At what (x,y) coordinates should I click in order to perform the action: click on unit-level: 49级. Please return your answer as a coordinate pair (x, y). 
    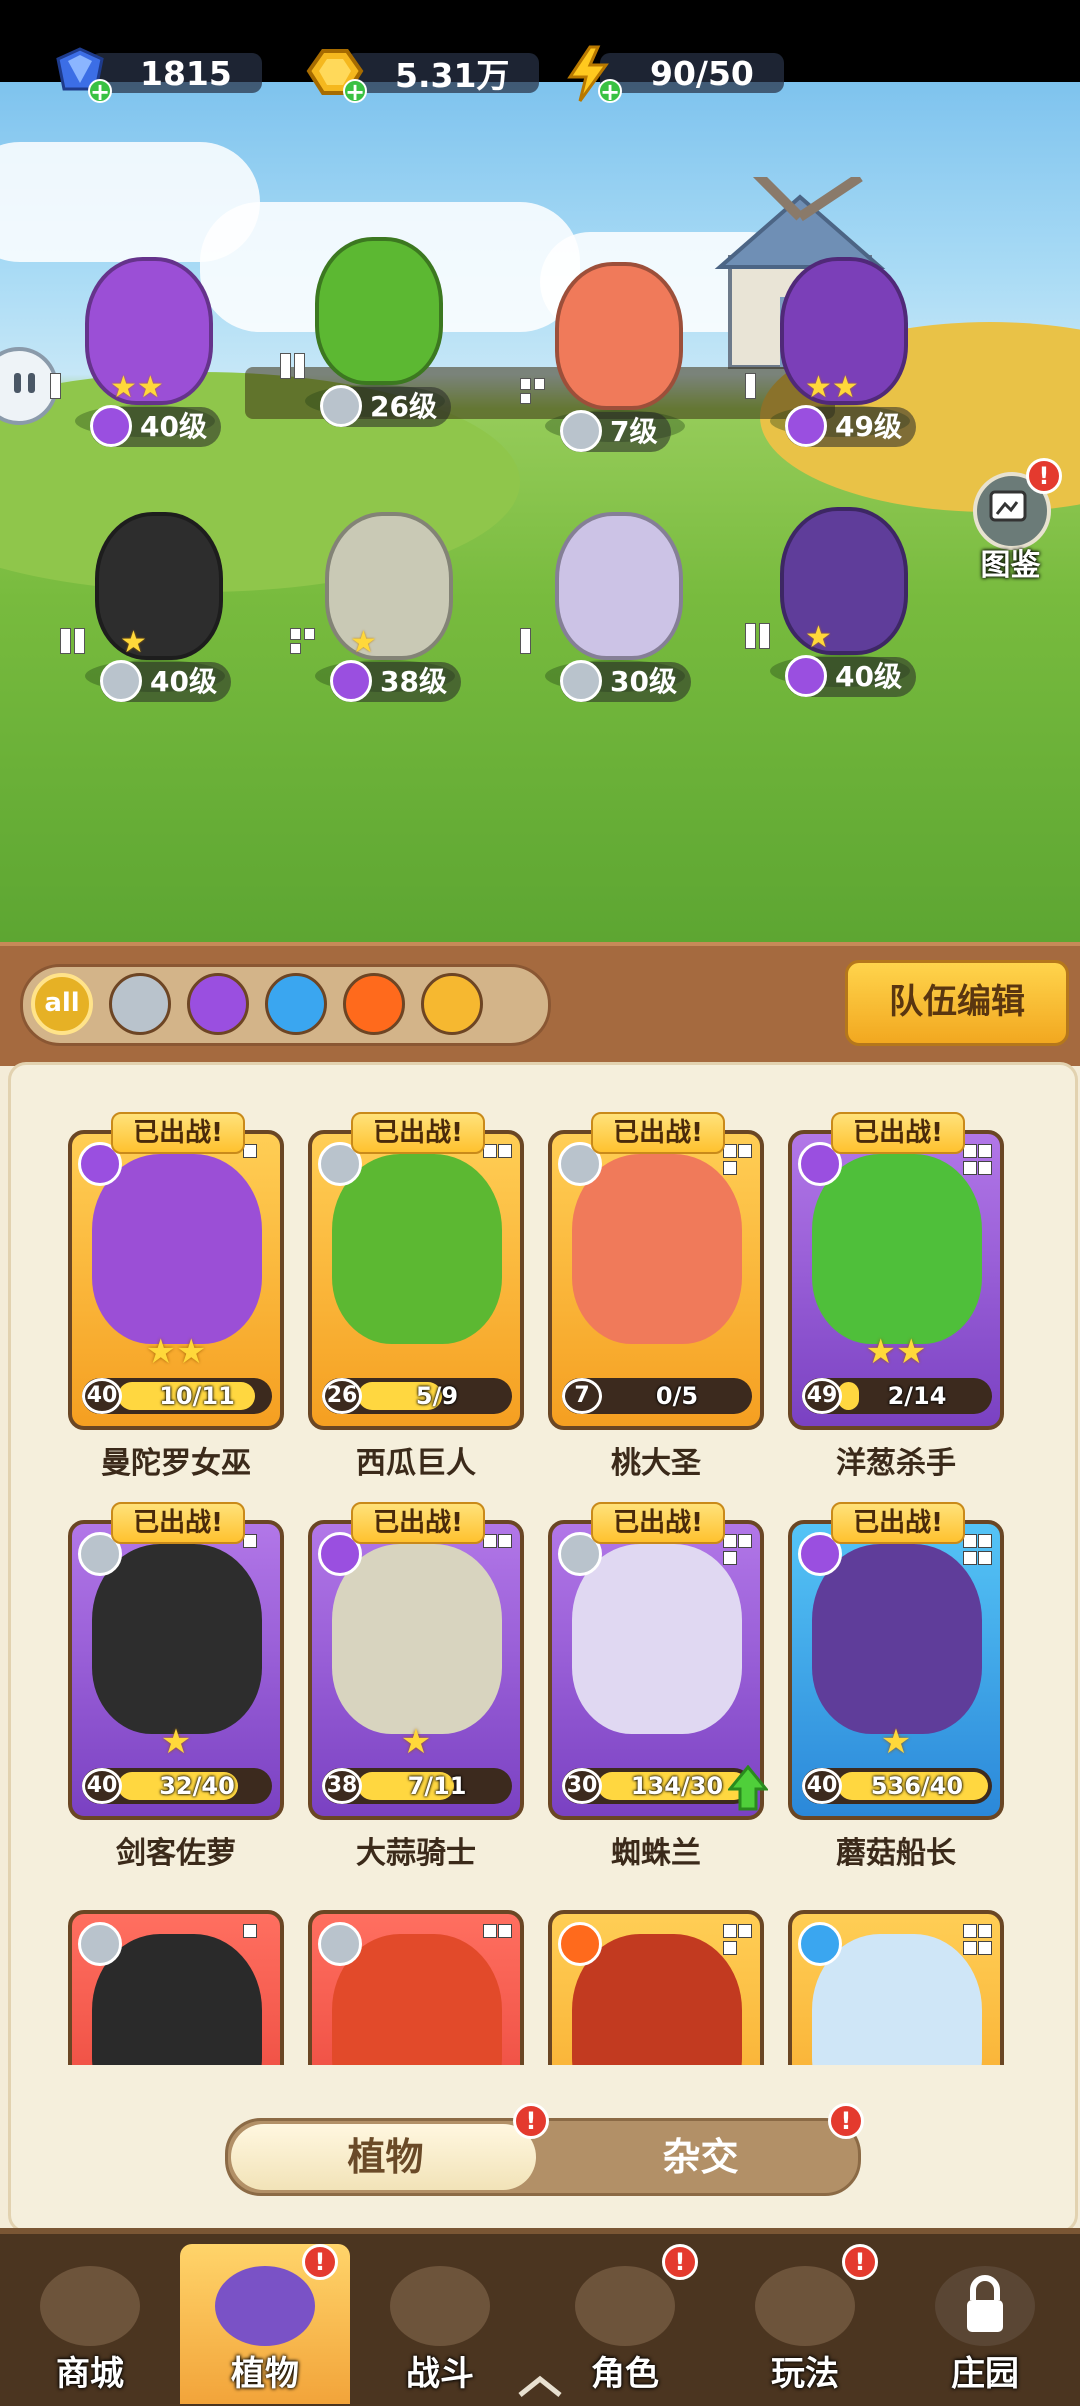
    Looking at the image, I should click on (850, 426).